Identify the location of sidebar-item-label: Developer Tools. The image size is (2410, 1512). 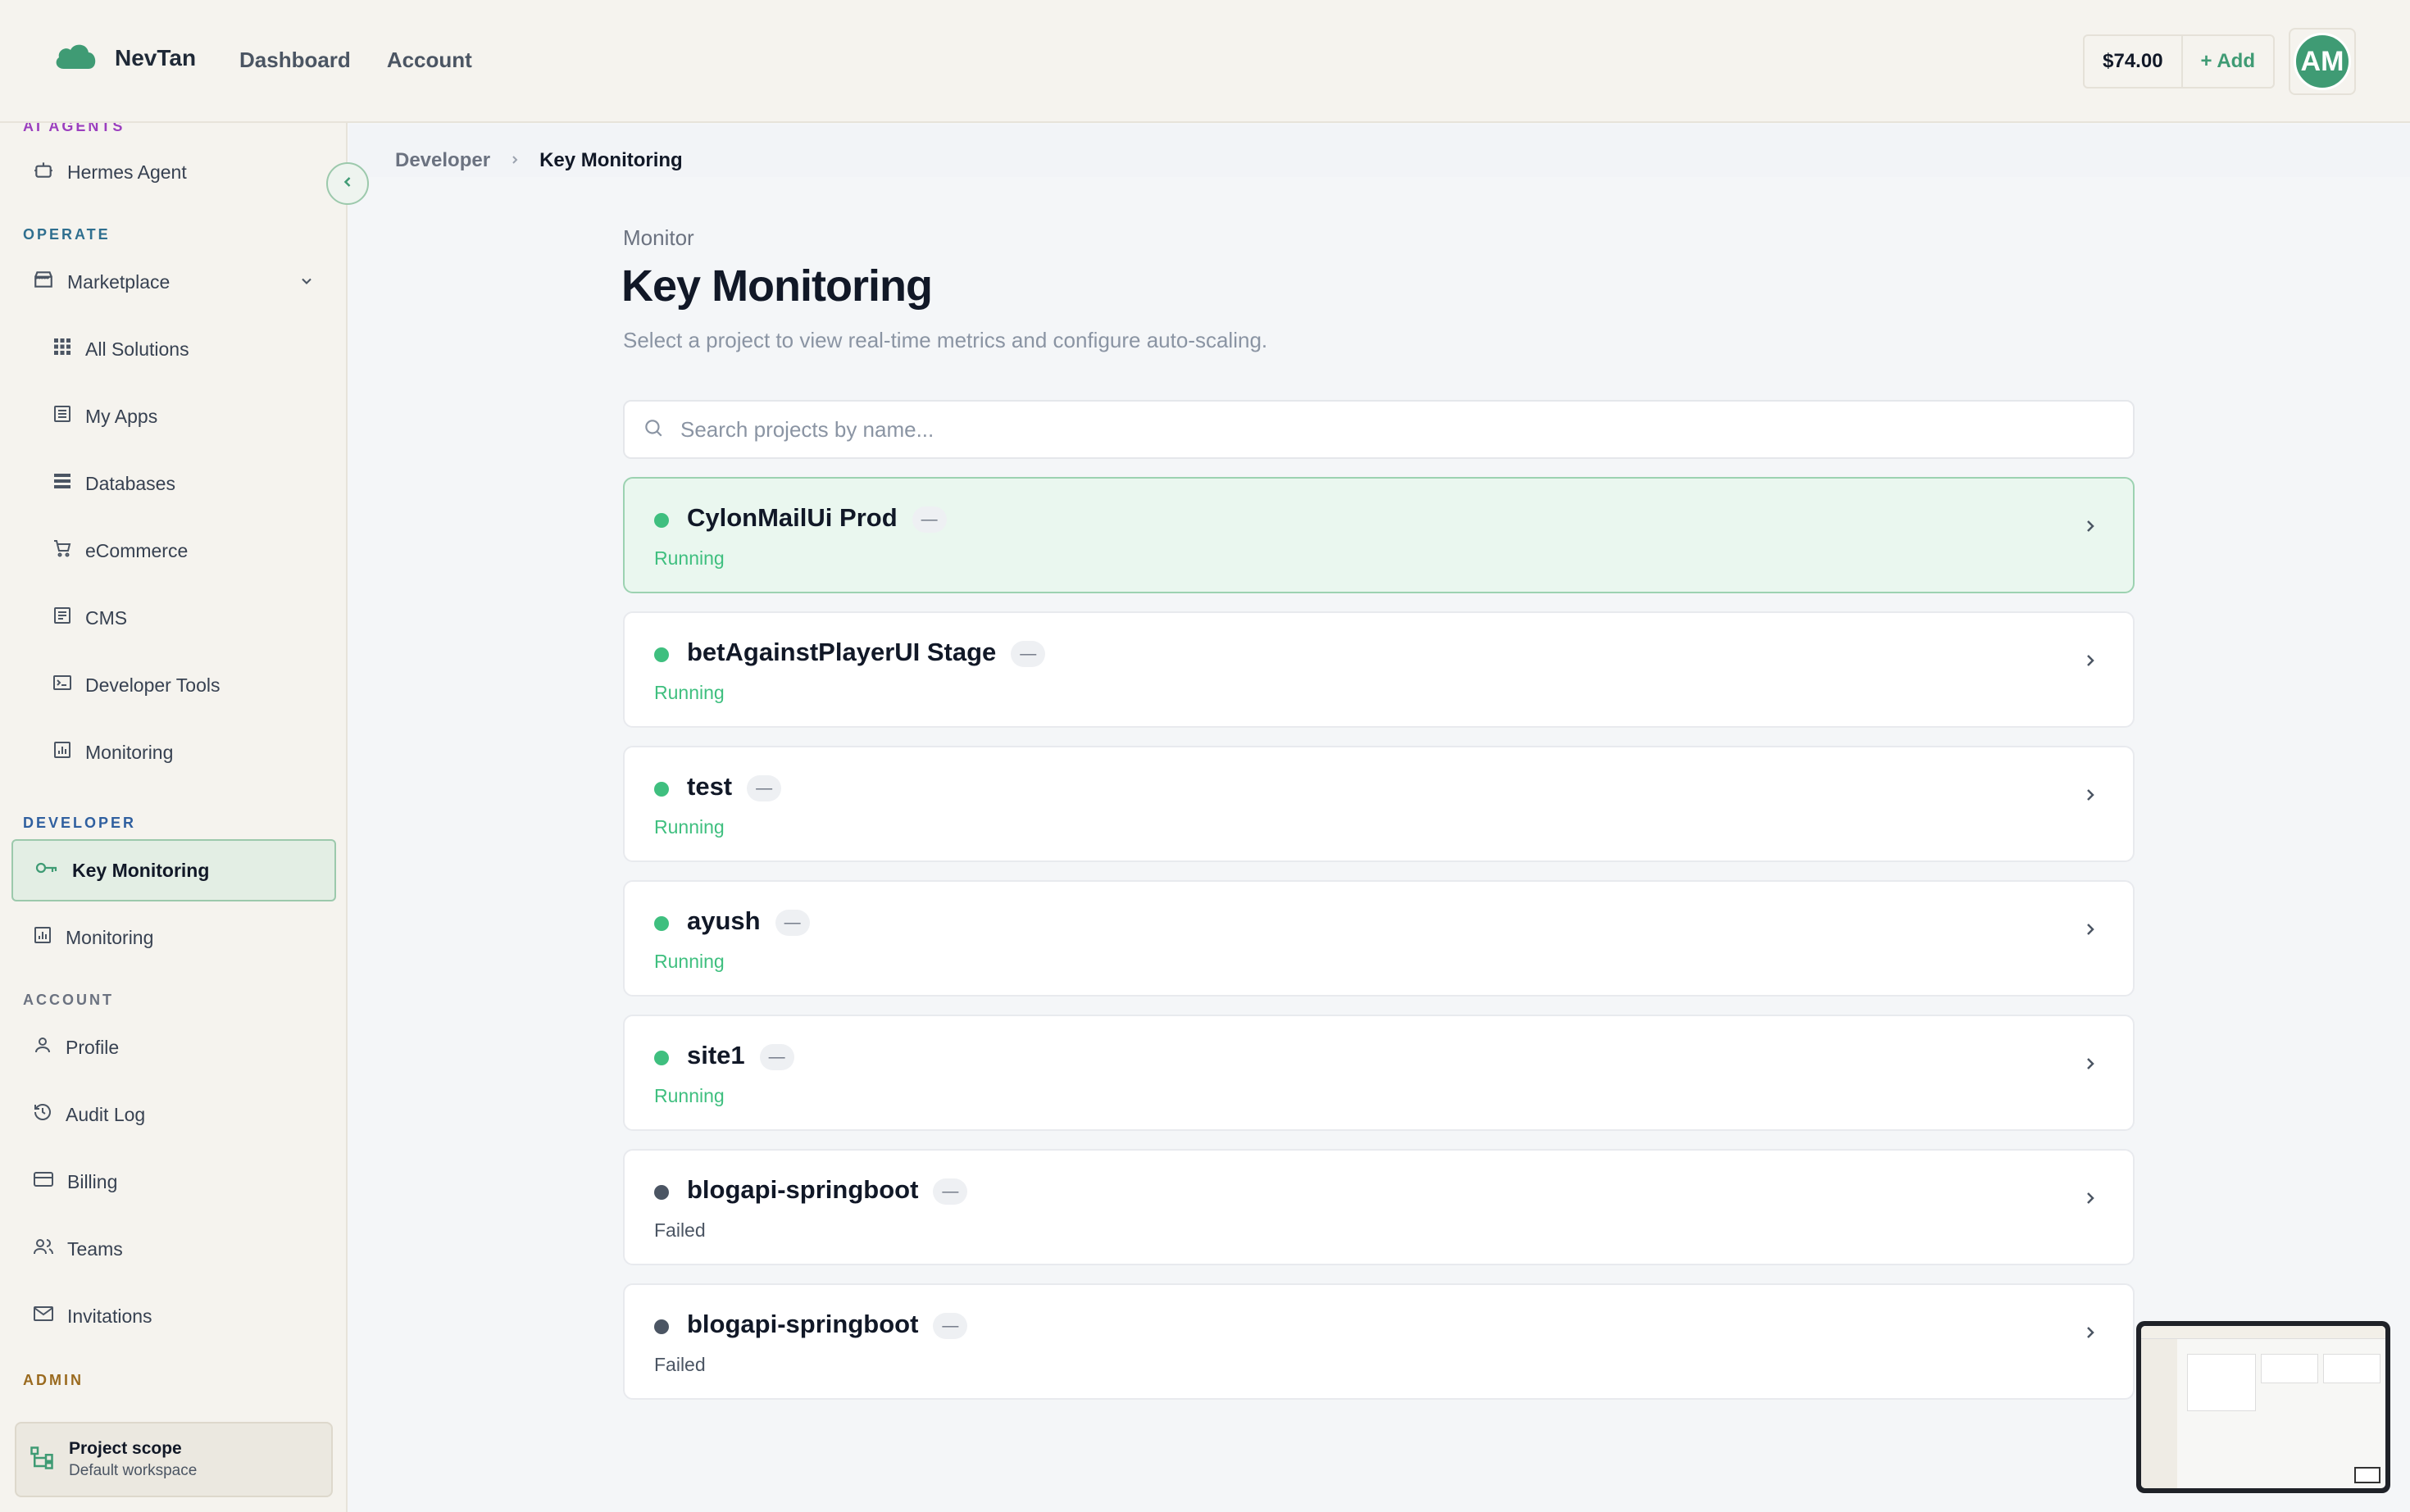
(153, 685).